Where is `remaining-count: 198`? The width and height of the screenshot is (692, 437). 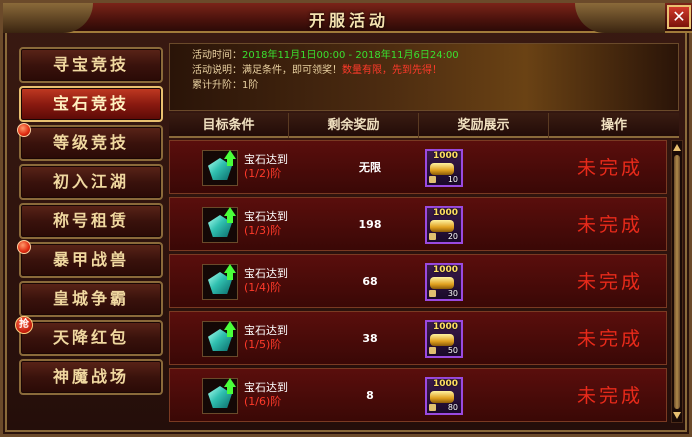 remaining-count: 198 is located at coordinates (370, 224).